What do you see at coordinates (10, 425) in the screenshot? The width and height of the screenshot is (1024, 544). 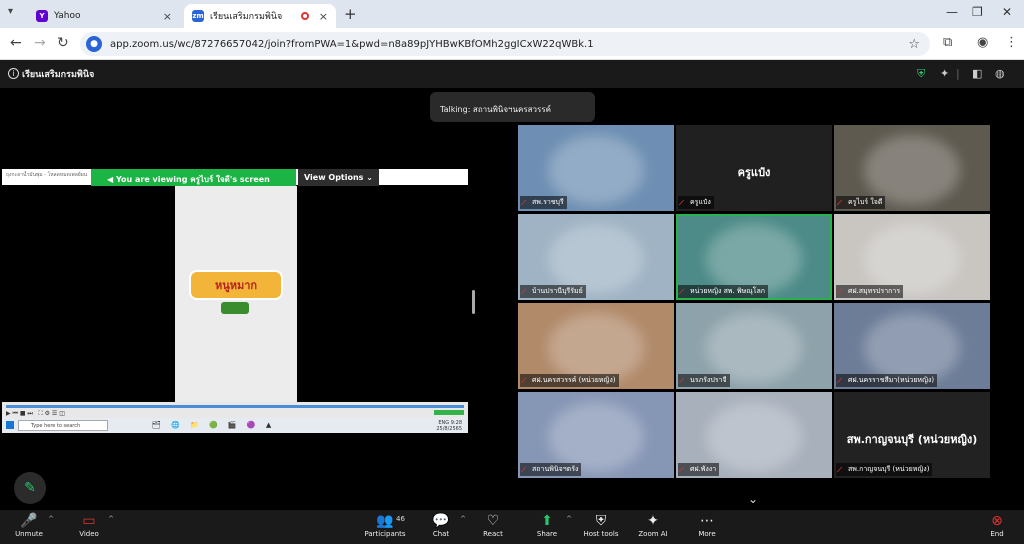 I see `windows-start-icon` at bounding box center [10, 425].